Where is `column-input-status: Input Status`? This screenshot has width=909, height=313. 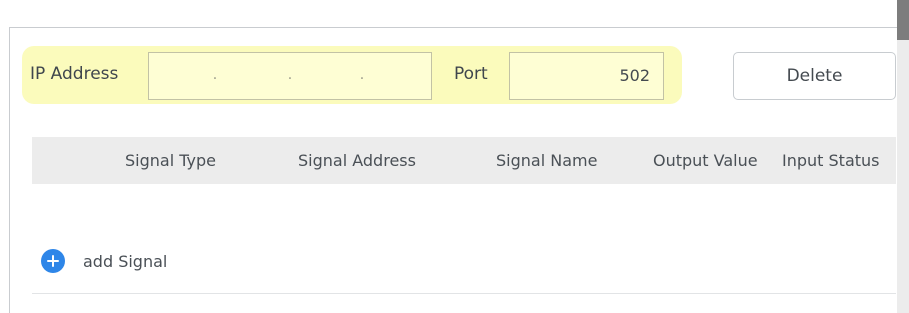 column-input-status: Input Status is located at coordinates (831, 160).